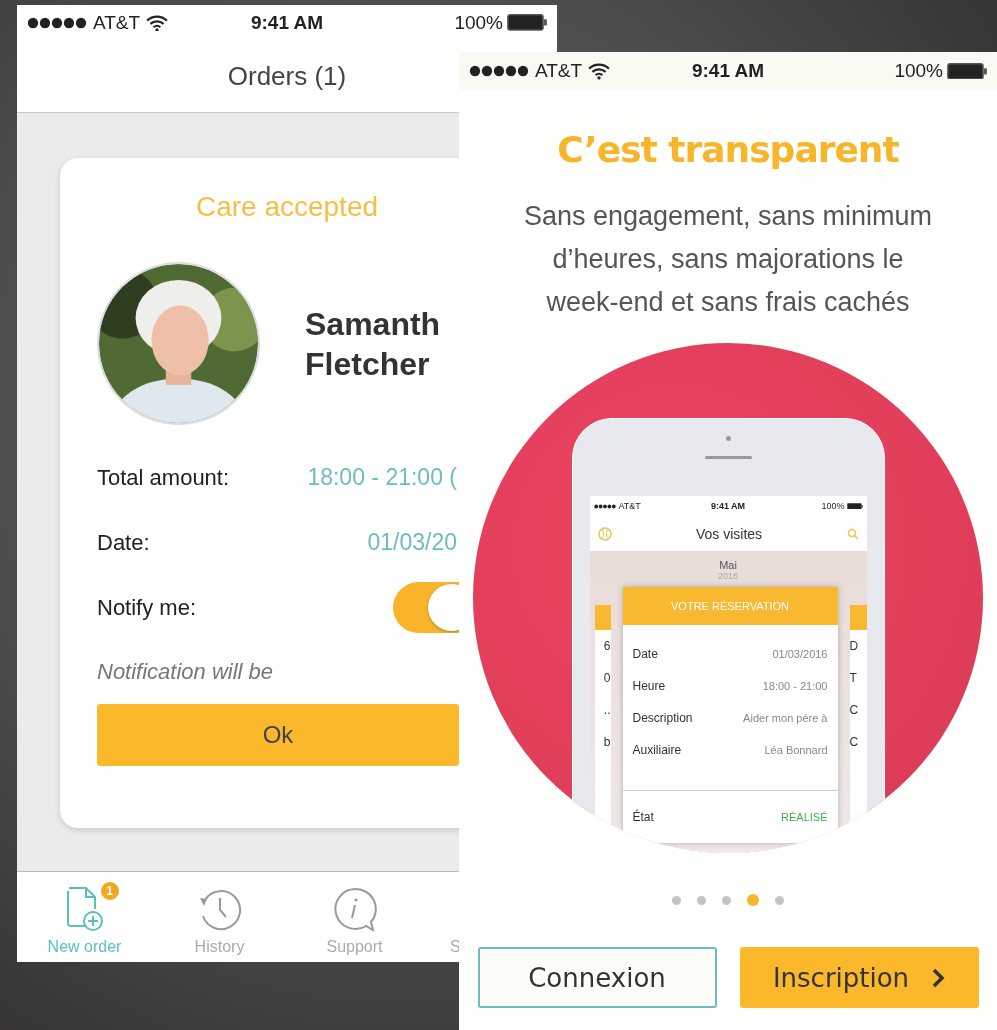 This screenshot has height=1030, width=997. I want to click on card-text: 6, so click(607, 646).